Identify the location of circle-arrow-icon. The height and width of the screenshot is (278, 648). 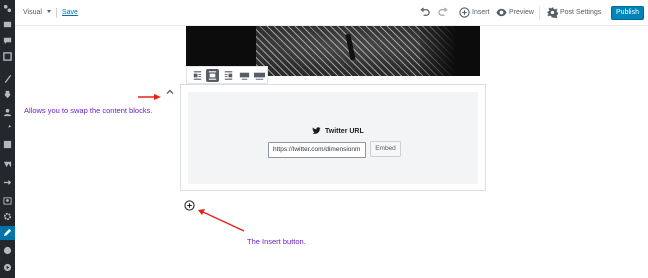
(7, 250).